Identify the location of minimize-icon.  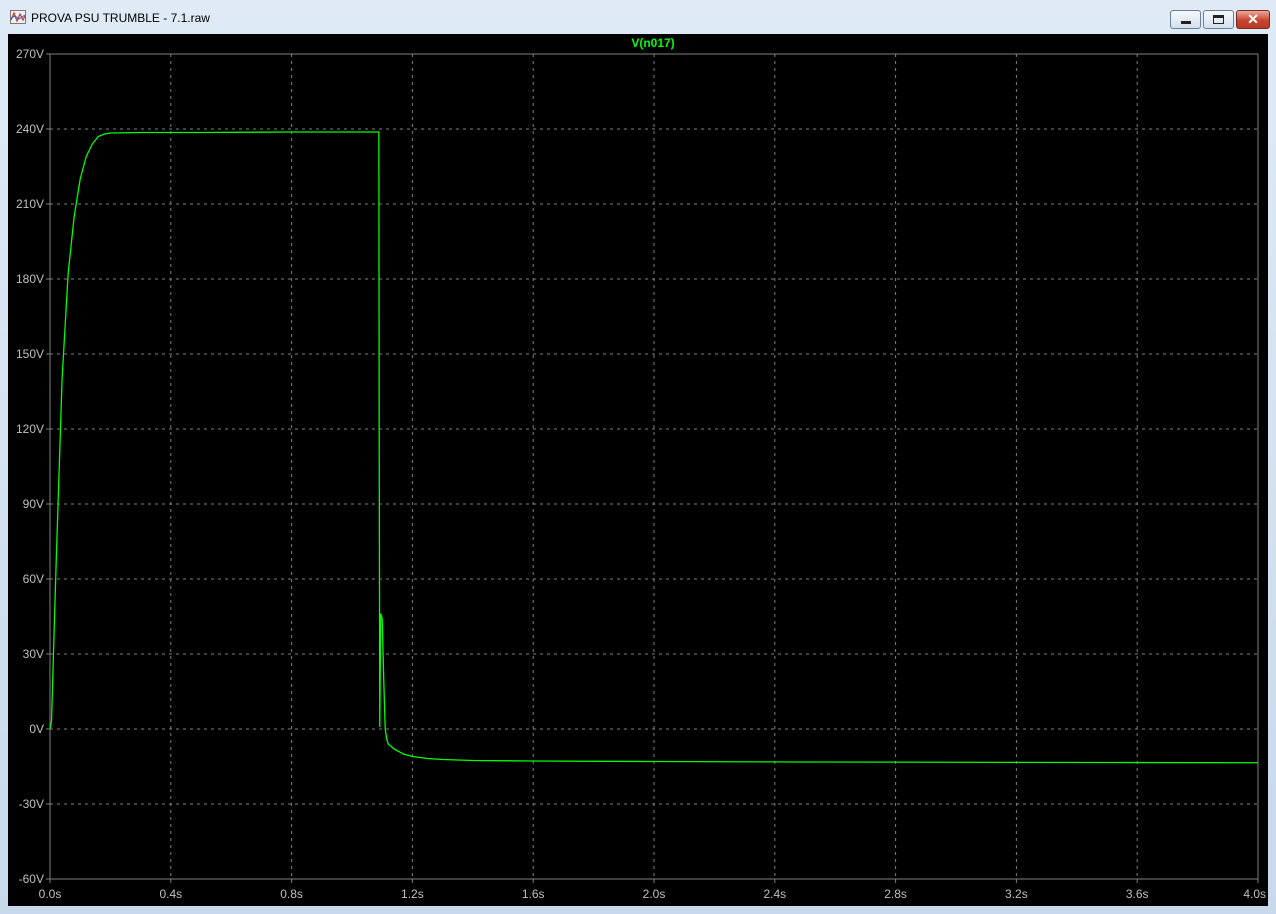
(1186, 22).